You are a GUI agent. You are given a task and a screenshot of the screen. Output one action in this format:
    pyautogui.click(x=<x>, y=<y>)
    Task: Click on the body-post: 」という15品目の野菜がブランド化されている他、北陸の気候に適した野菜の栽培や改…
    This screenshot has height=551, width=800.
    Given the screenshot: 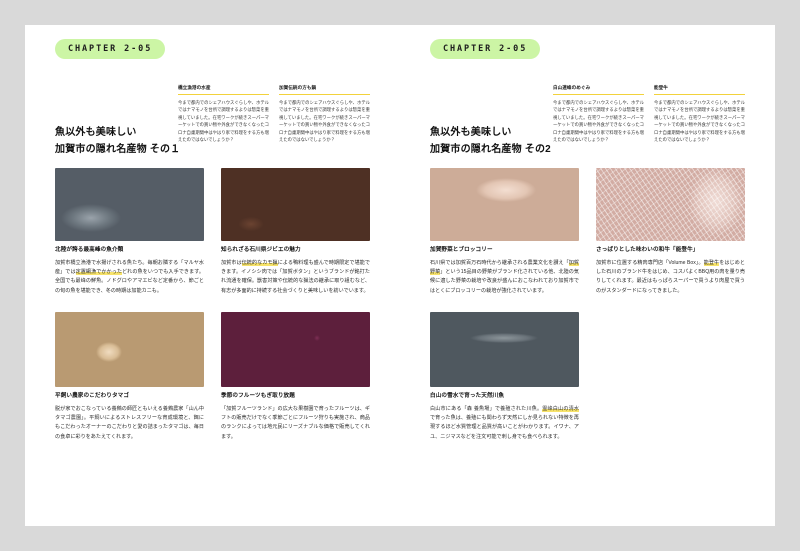 What is the action you would take?
    pyautogui.click(x=504, y=281)
    